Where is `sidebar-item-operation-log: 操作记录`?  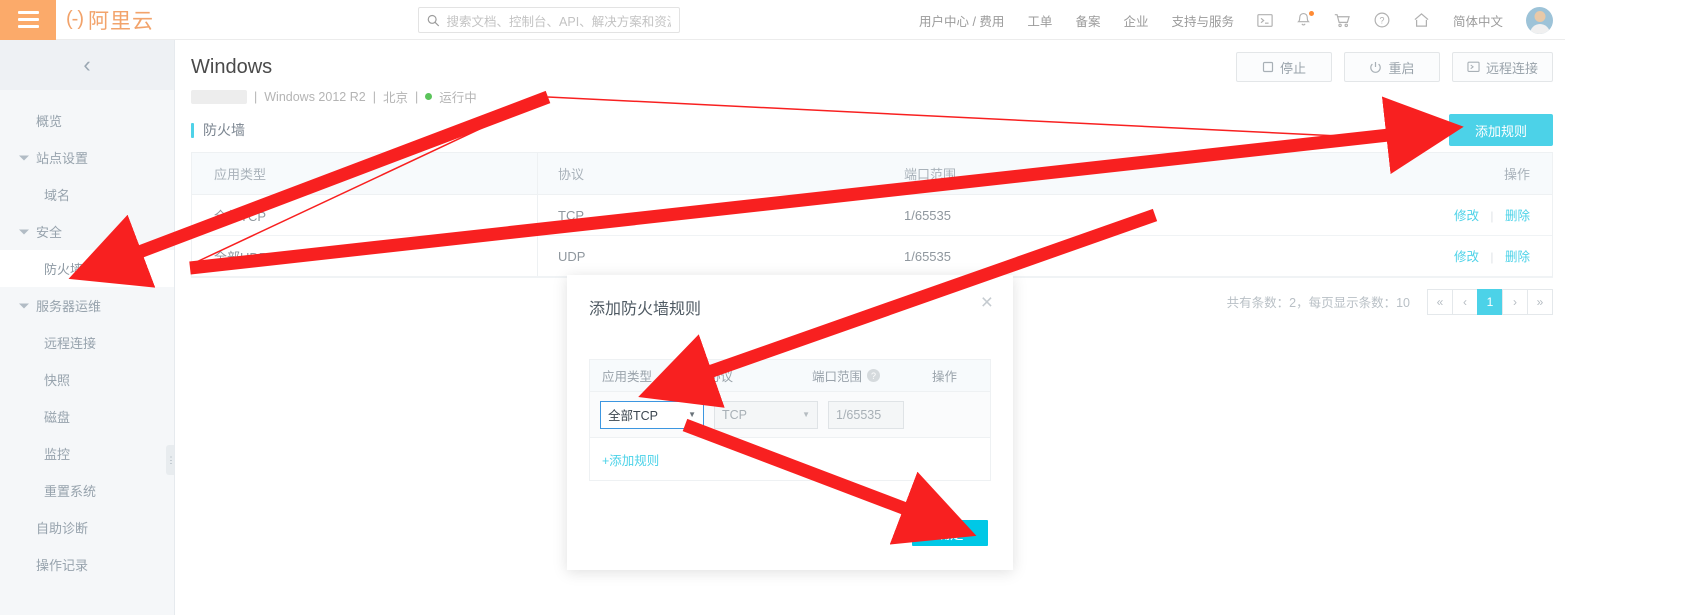
sidebar-item-operation-log: 操作记录 is located at coordinates (87, 564).